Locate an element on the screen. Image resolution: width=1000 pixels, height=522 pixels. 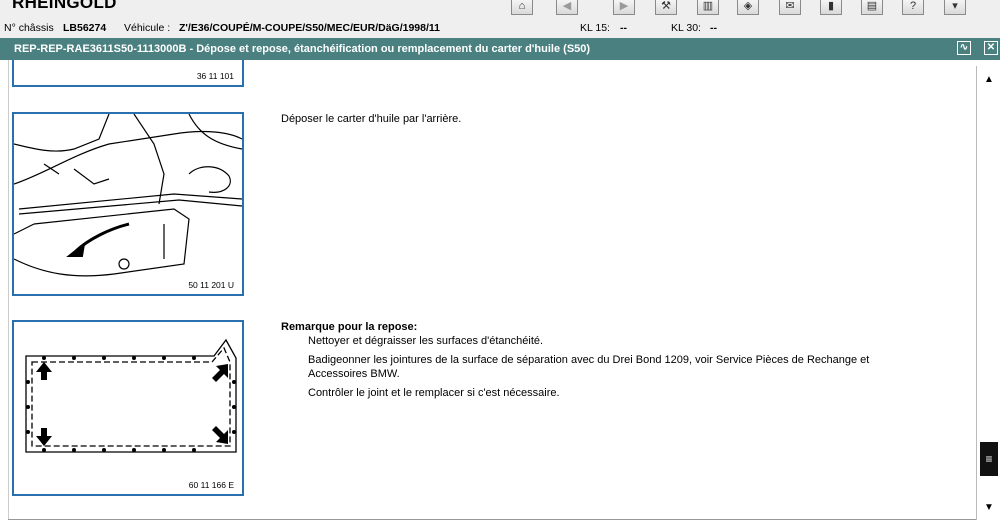
figure-3: 60 11 166 E is located at coordinates (128, 408).